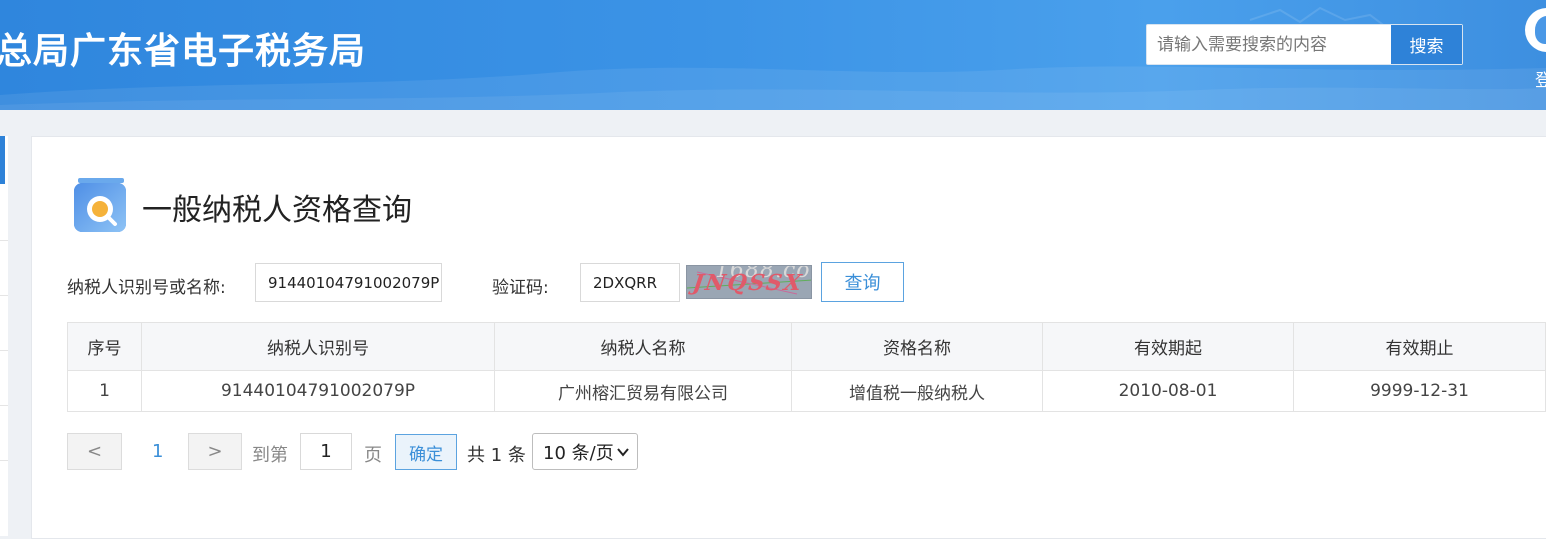 Image resolution: width=1546 pixels, height=539 pixels. I want to click on page-unit-label: 页, so click(373, 455).